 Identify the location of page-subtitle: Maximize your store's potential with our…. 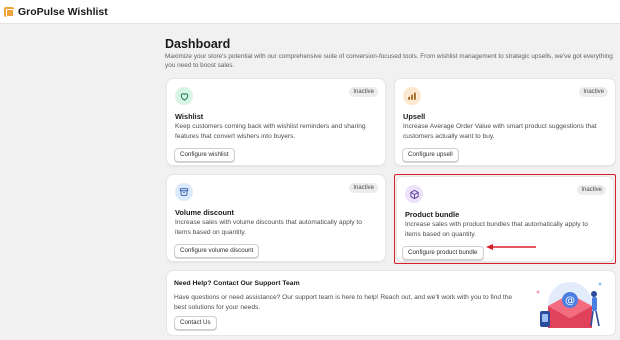
(389, 61).